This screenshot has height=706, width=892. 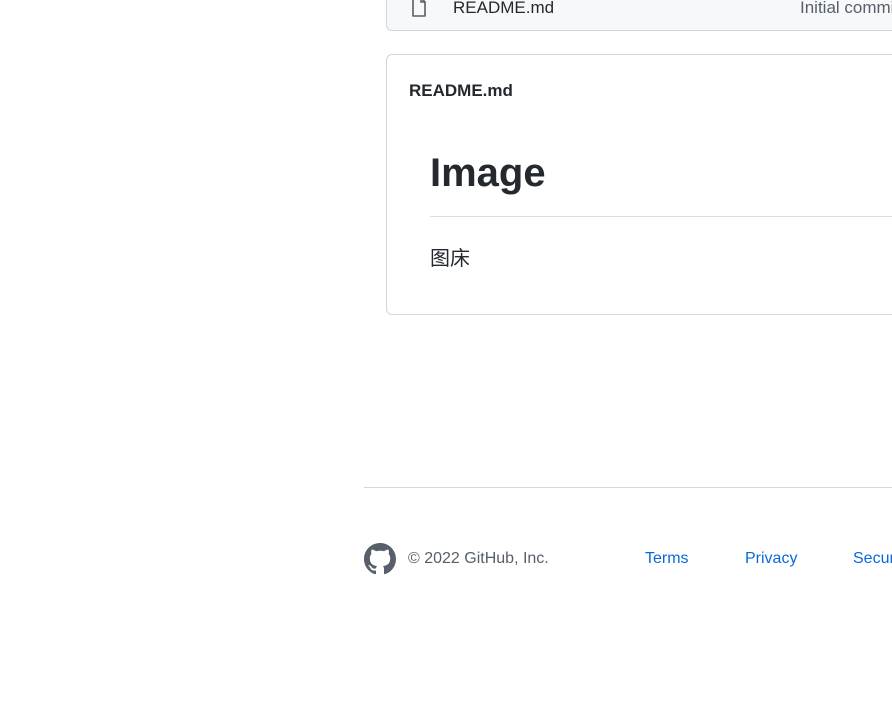 I want to click on commit-message-link: Initial commit, so click(x=846, y=9).